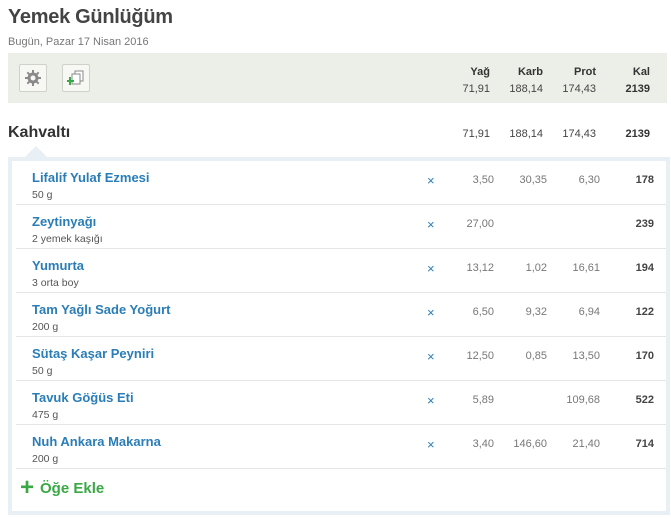 The width and height of the screenshot is (671, 519). Describe the element at coordinates (480, 224) in the screenshot. I see `food-fat: 27,00` at that location.